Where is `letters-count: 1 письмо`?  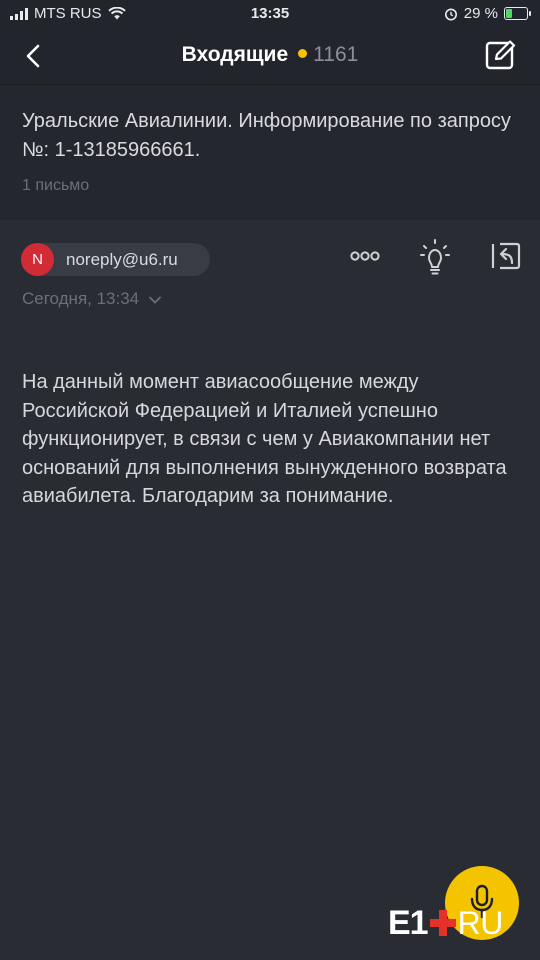 letters-count: 1 письмо is located at coordinates (56, 185).